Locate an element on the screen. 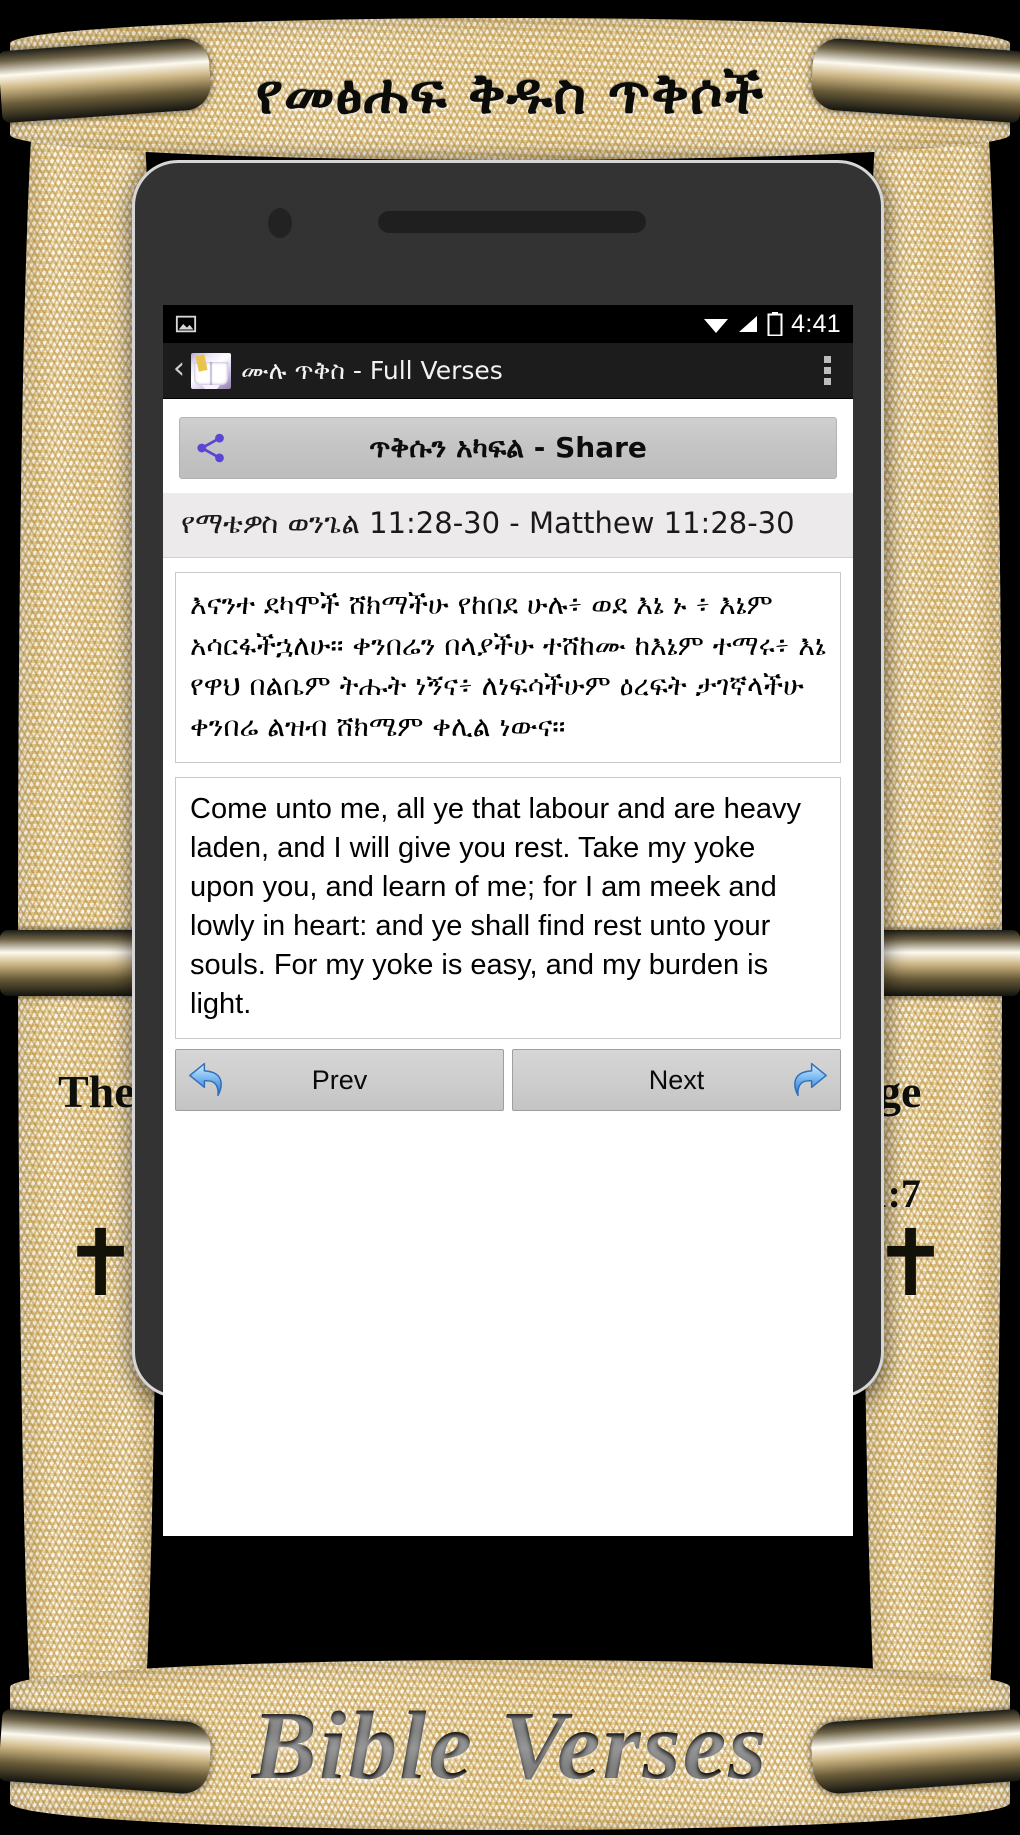 This screenshot has height=1835, width=1020. front-camera-icon is located at coordinates (280, 223).